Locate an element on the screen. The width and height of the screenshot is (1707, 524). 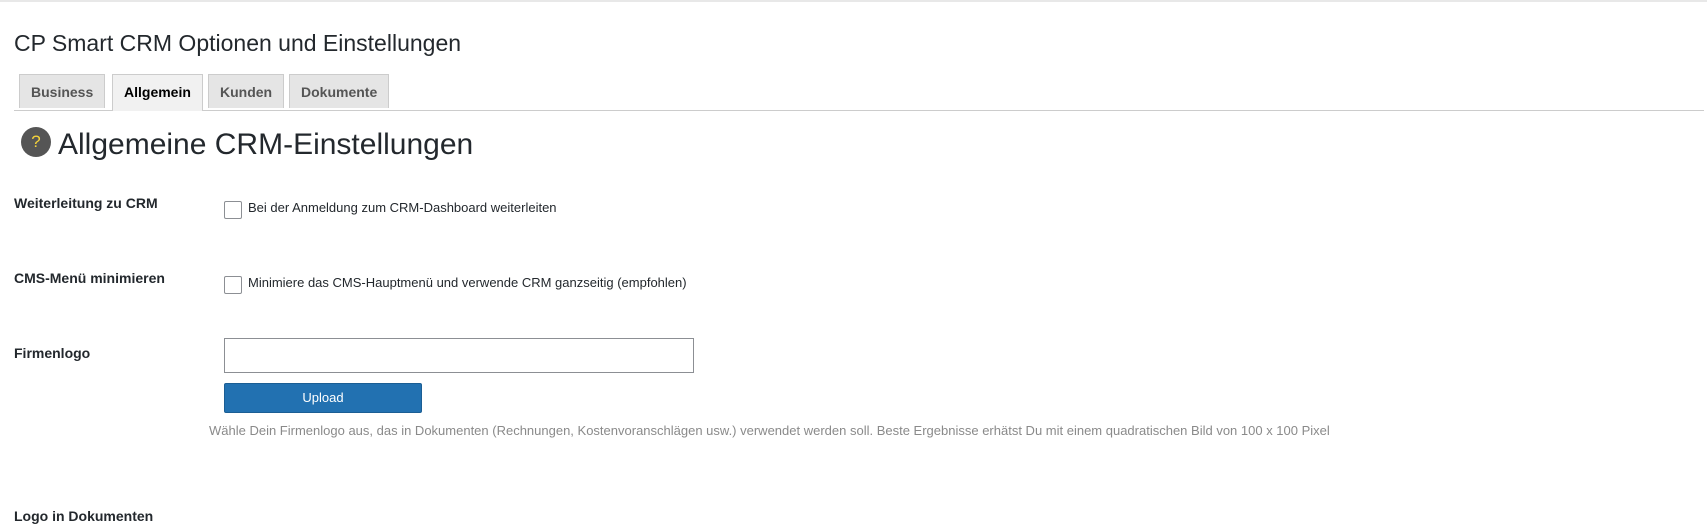
redirect-checkbox is located at coordinates (233, 210).